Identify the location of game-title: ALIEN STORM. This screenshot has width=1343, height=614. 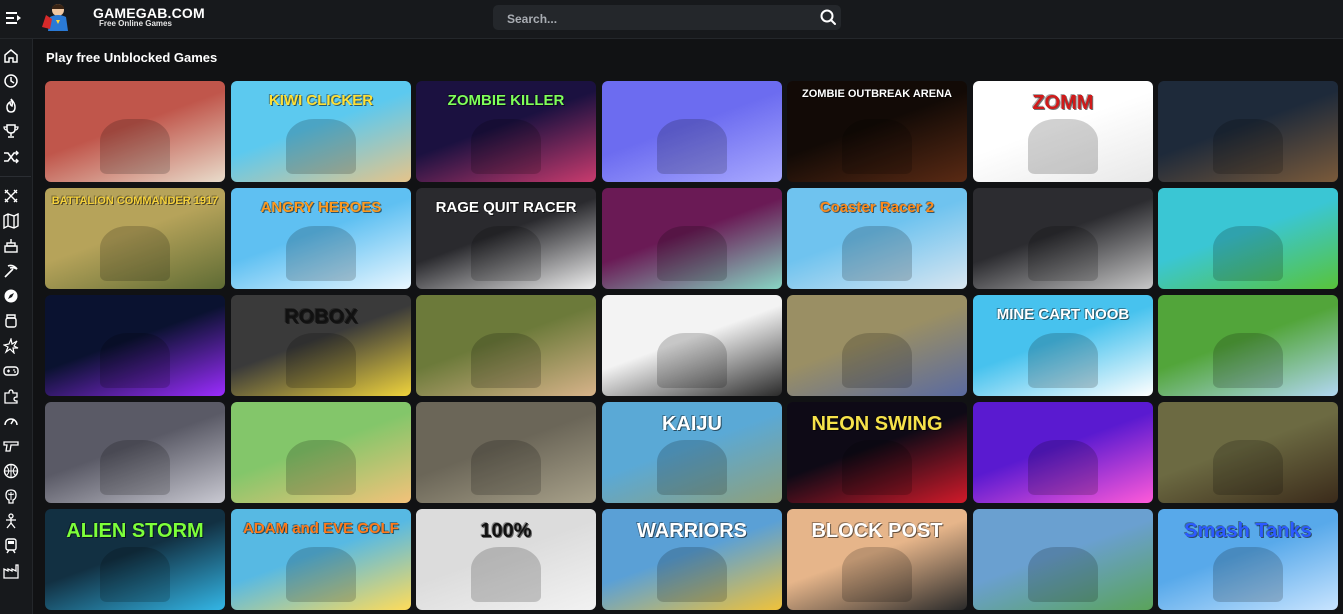
(135, 531).